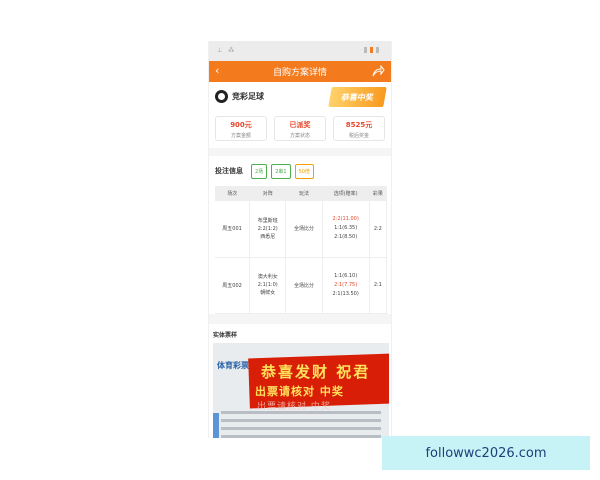 This screenshot has height=480, width=600. Describe the element at coordinates (233, 285) in the screenshot. I see `match-id: 周五002` at that location.